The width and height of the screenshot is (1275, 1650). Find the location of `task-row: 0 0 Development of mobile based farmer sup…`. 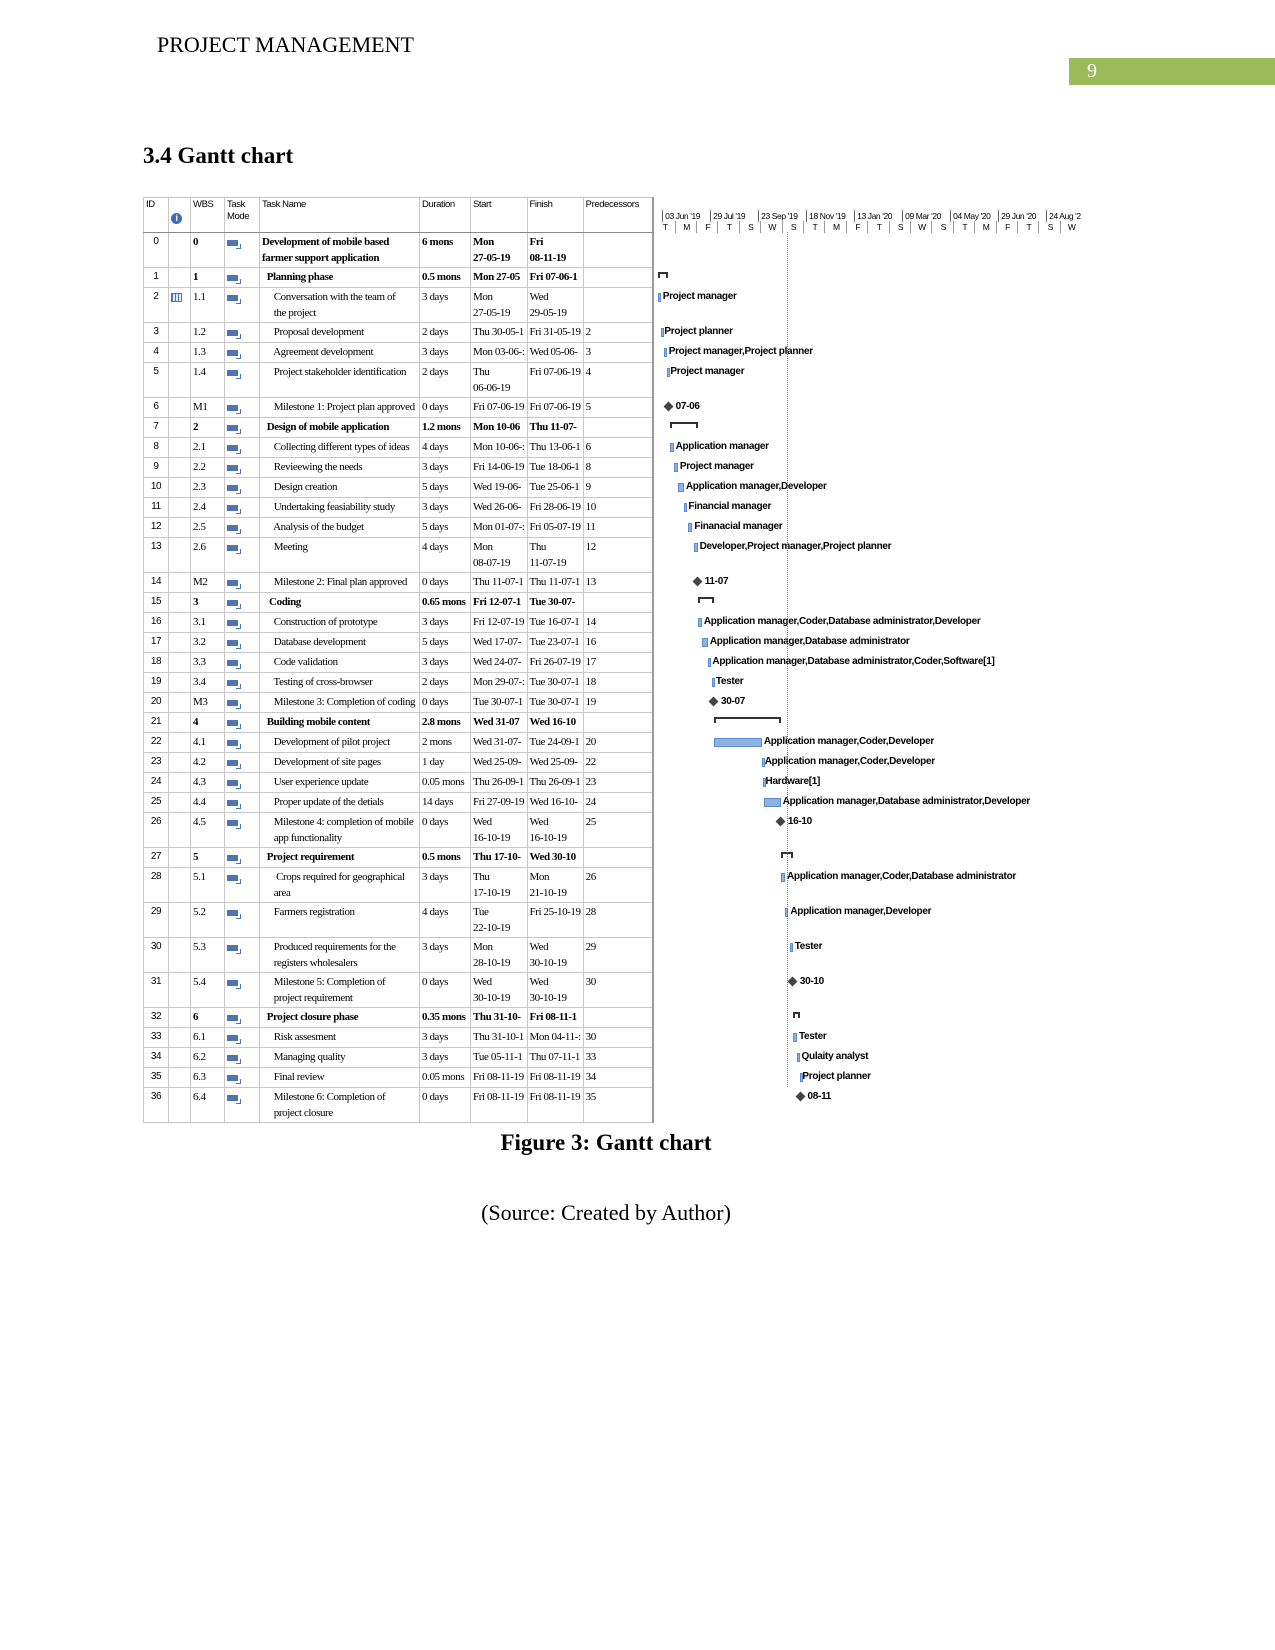

task-row: 0 0 Development of mobile based farmer sup… is located at coordinates (612, 250).